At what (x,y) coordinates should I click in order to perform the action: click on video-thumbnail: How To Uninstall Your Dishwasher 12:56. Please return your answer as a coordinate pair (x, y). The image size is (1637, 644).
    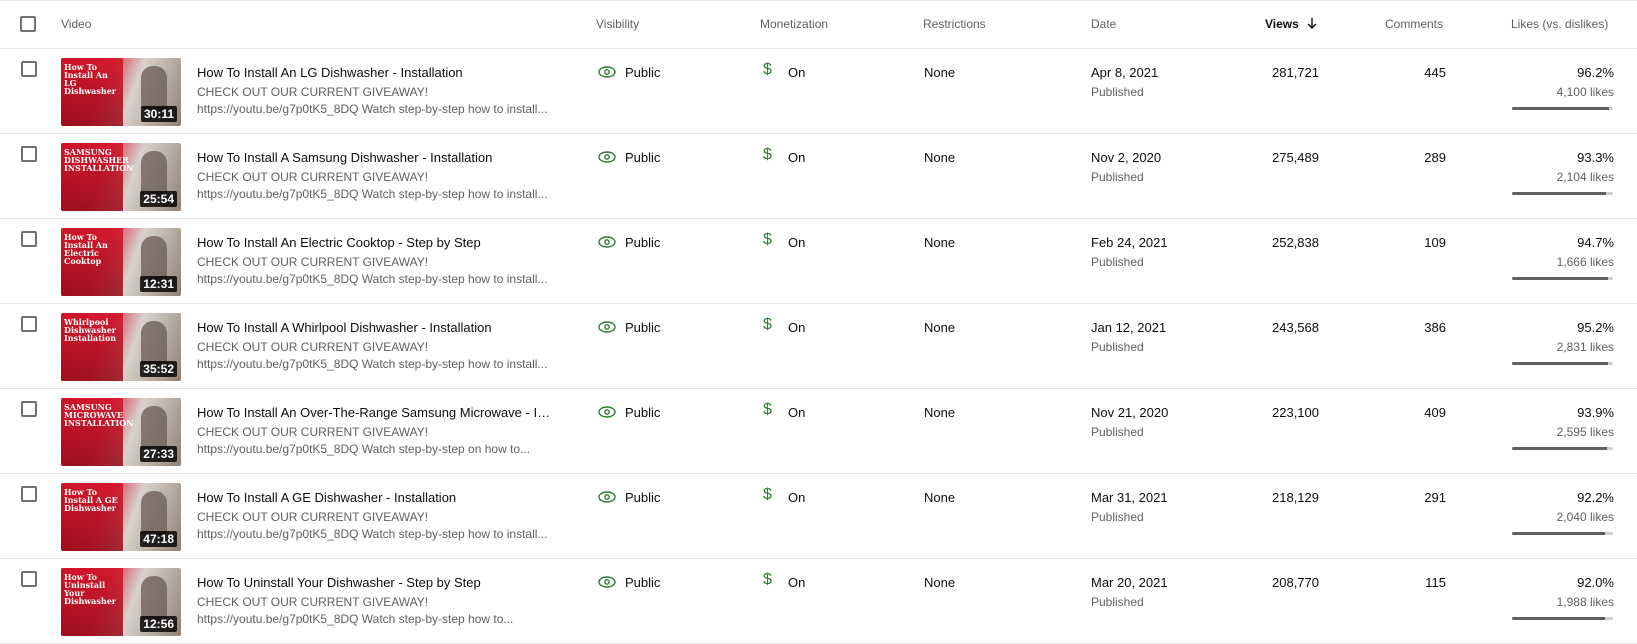
    Looking at the image, I should click on (121, 602).